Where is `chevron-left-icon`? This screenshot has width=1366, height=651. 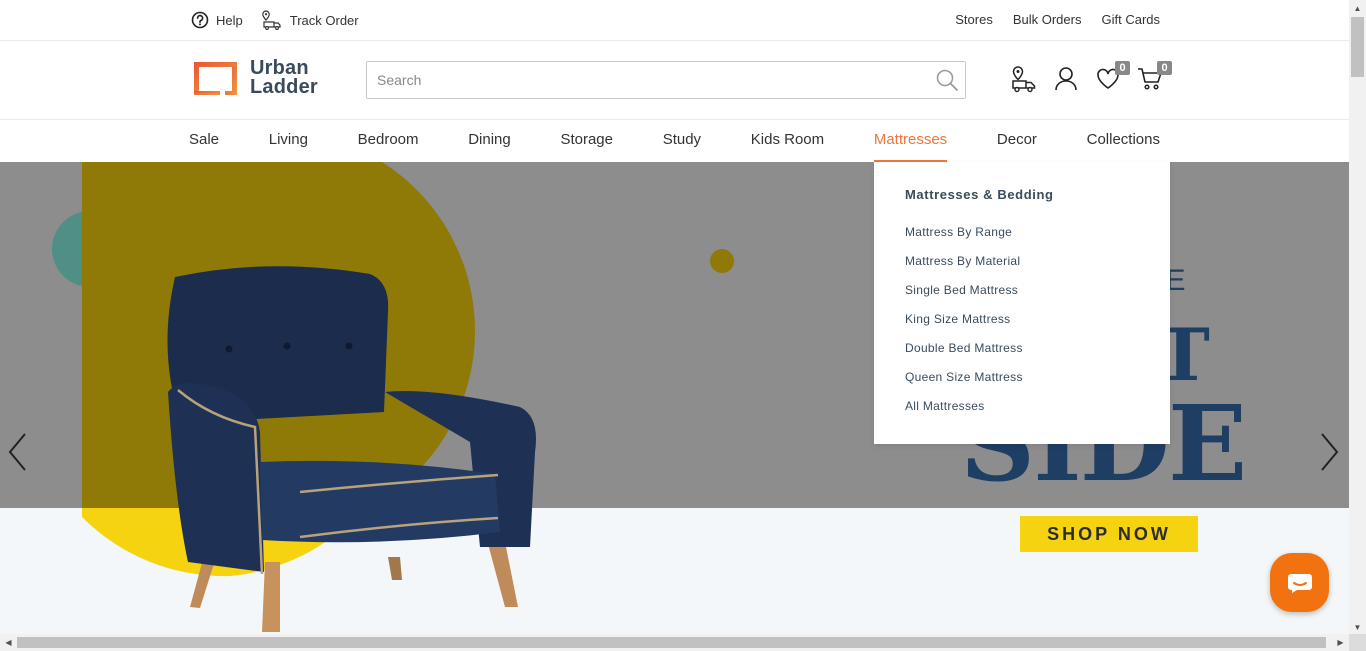 chevron-left-icon is located at coordinates (17, 452).